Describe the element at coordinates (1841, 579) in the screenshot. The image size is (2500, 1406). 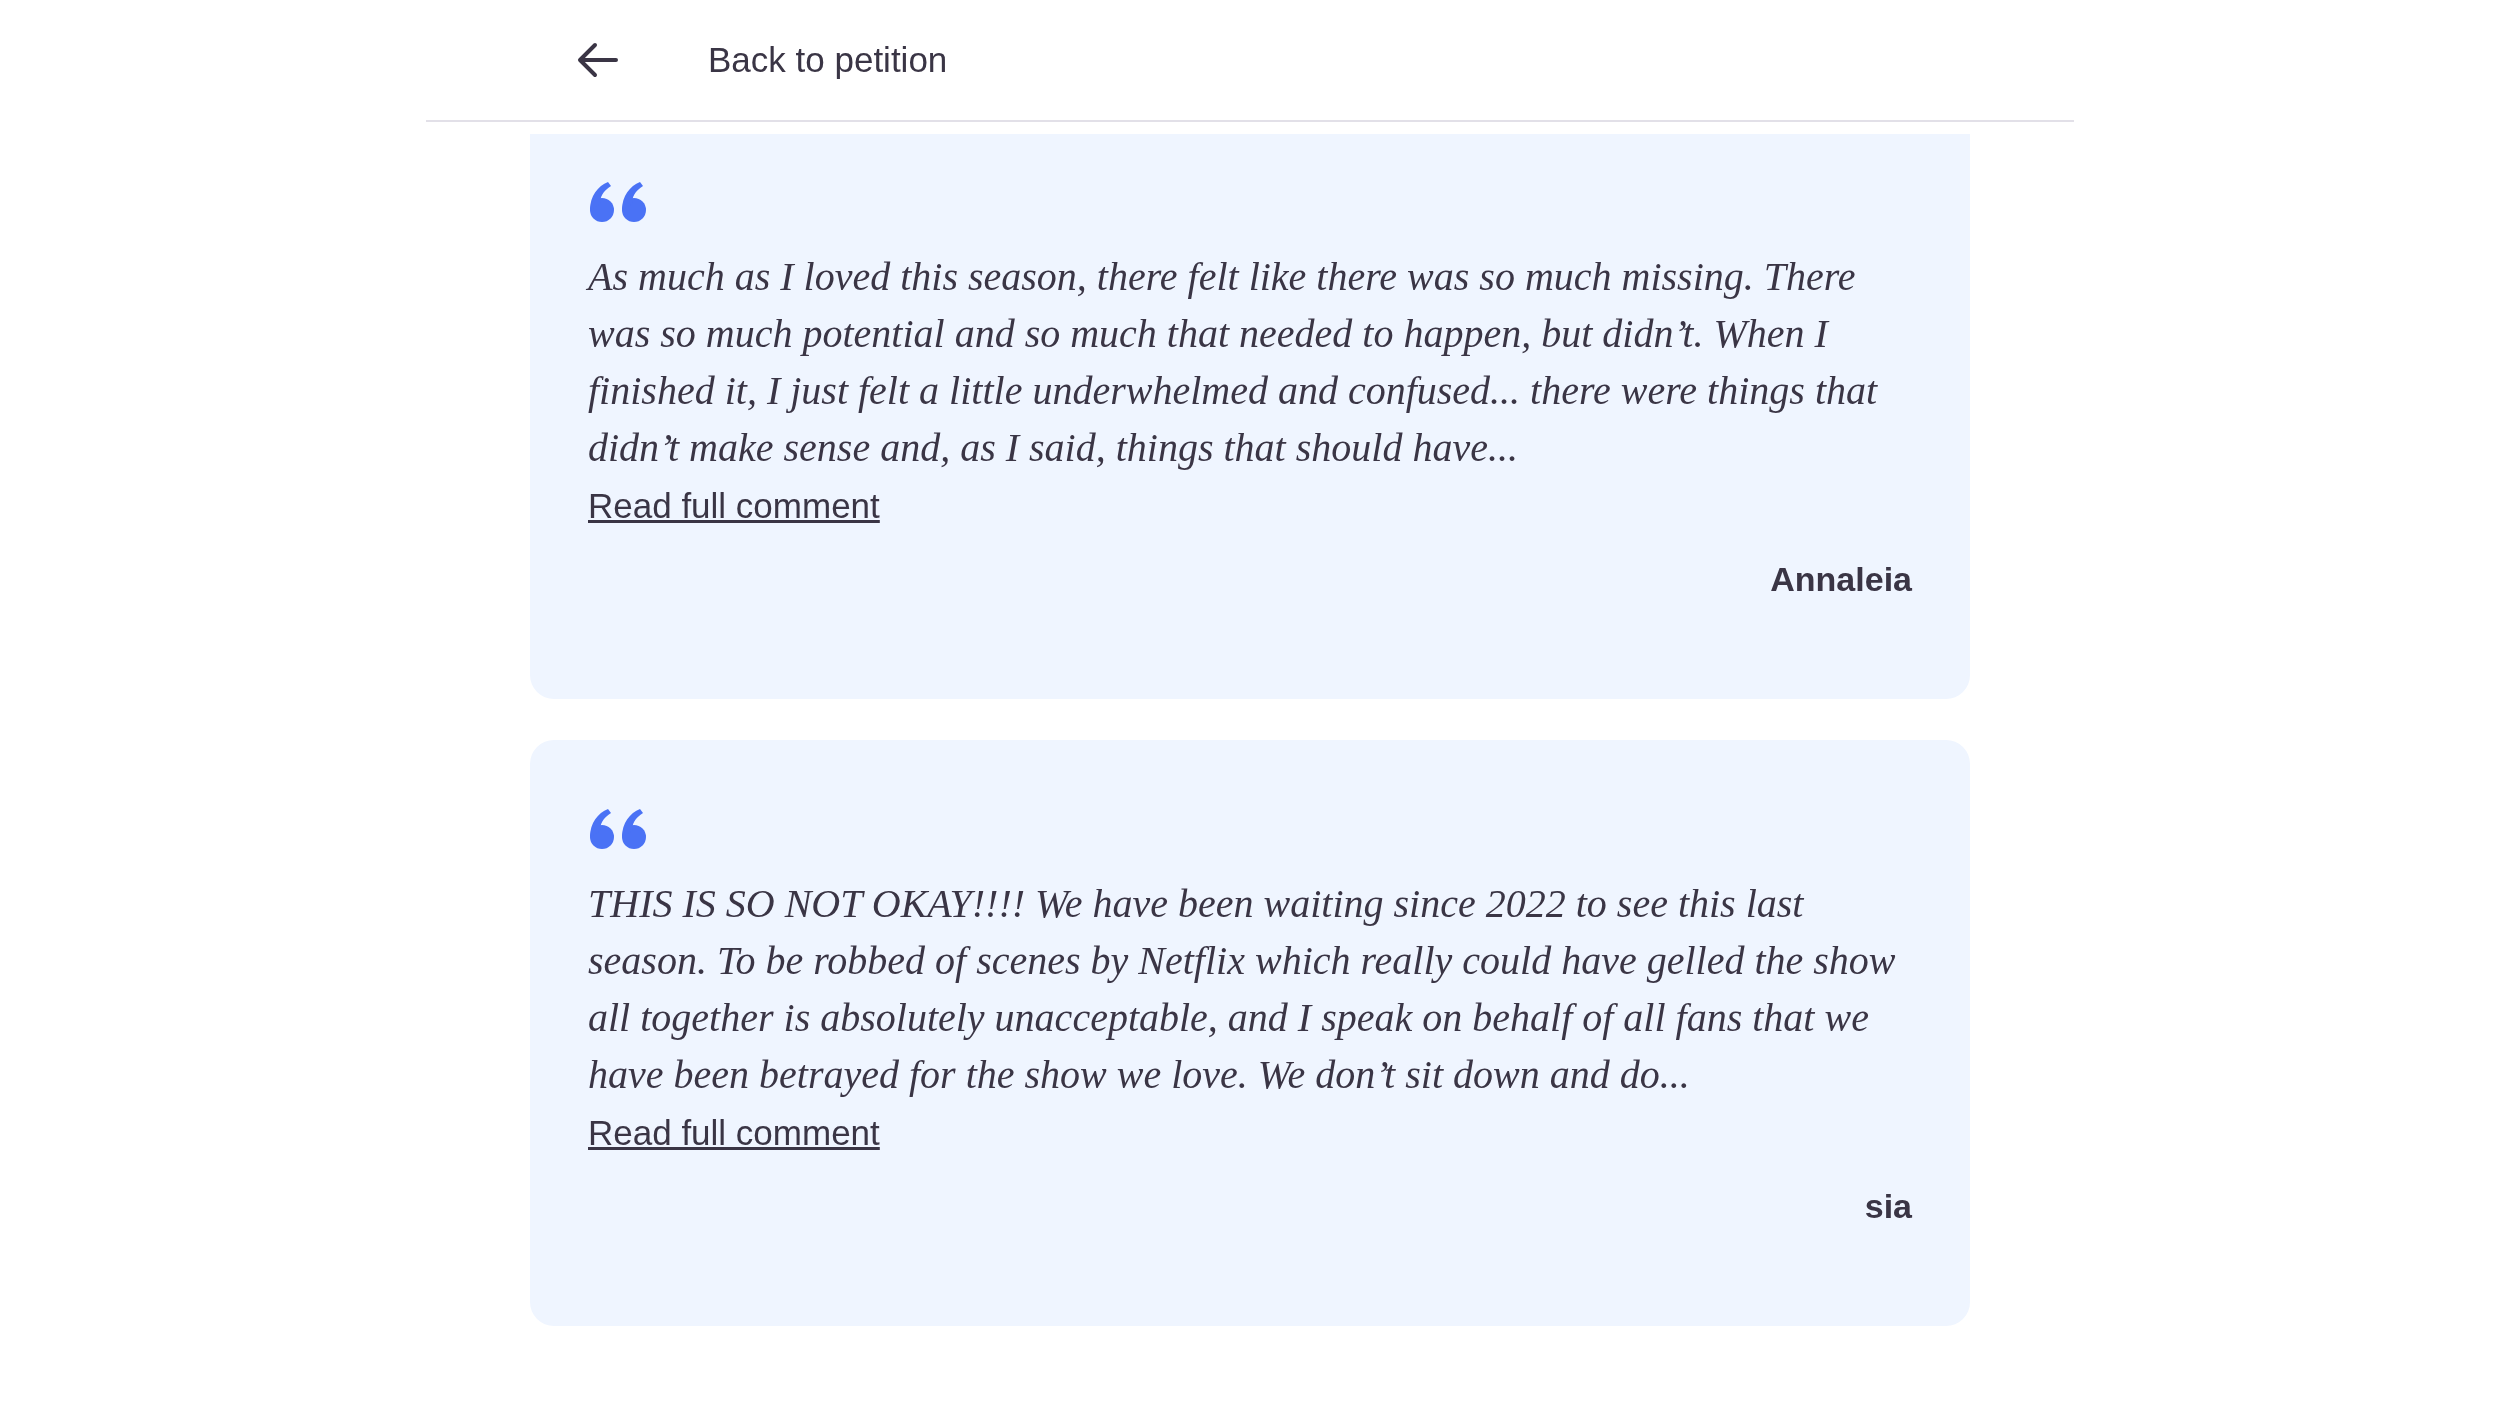
I see `comment-author: Annaleia` at that location.